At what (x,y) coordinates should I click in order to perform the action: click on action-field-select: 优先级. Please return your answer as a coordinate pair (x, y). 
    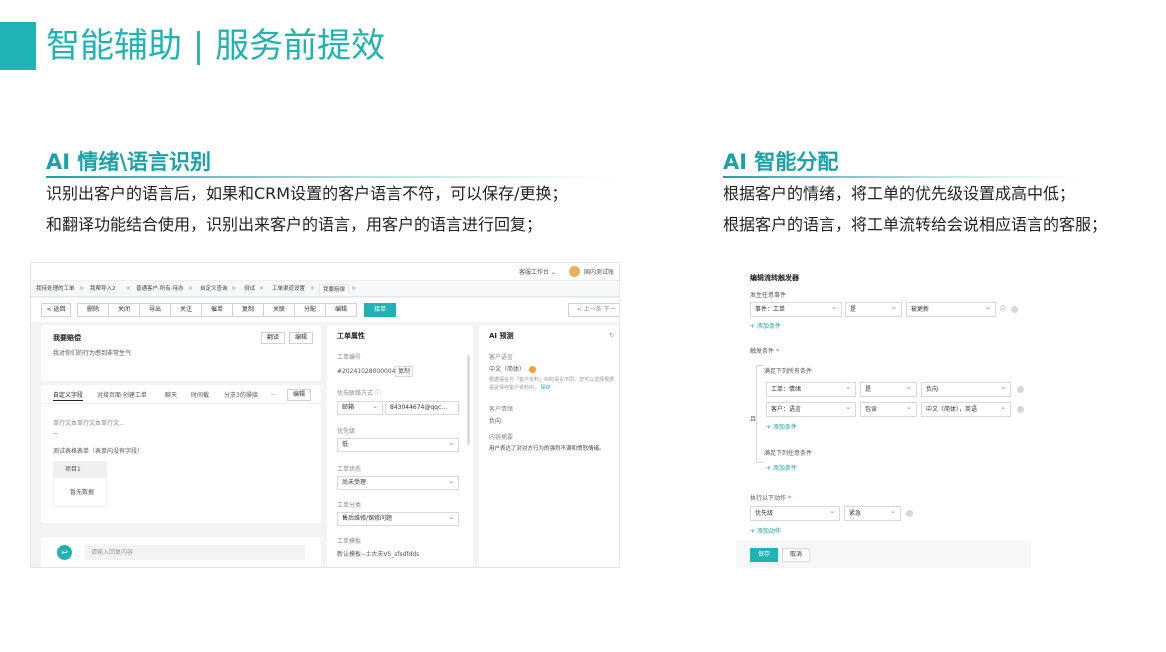
    Looking at the image, I should click on (795, 513).